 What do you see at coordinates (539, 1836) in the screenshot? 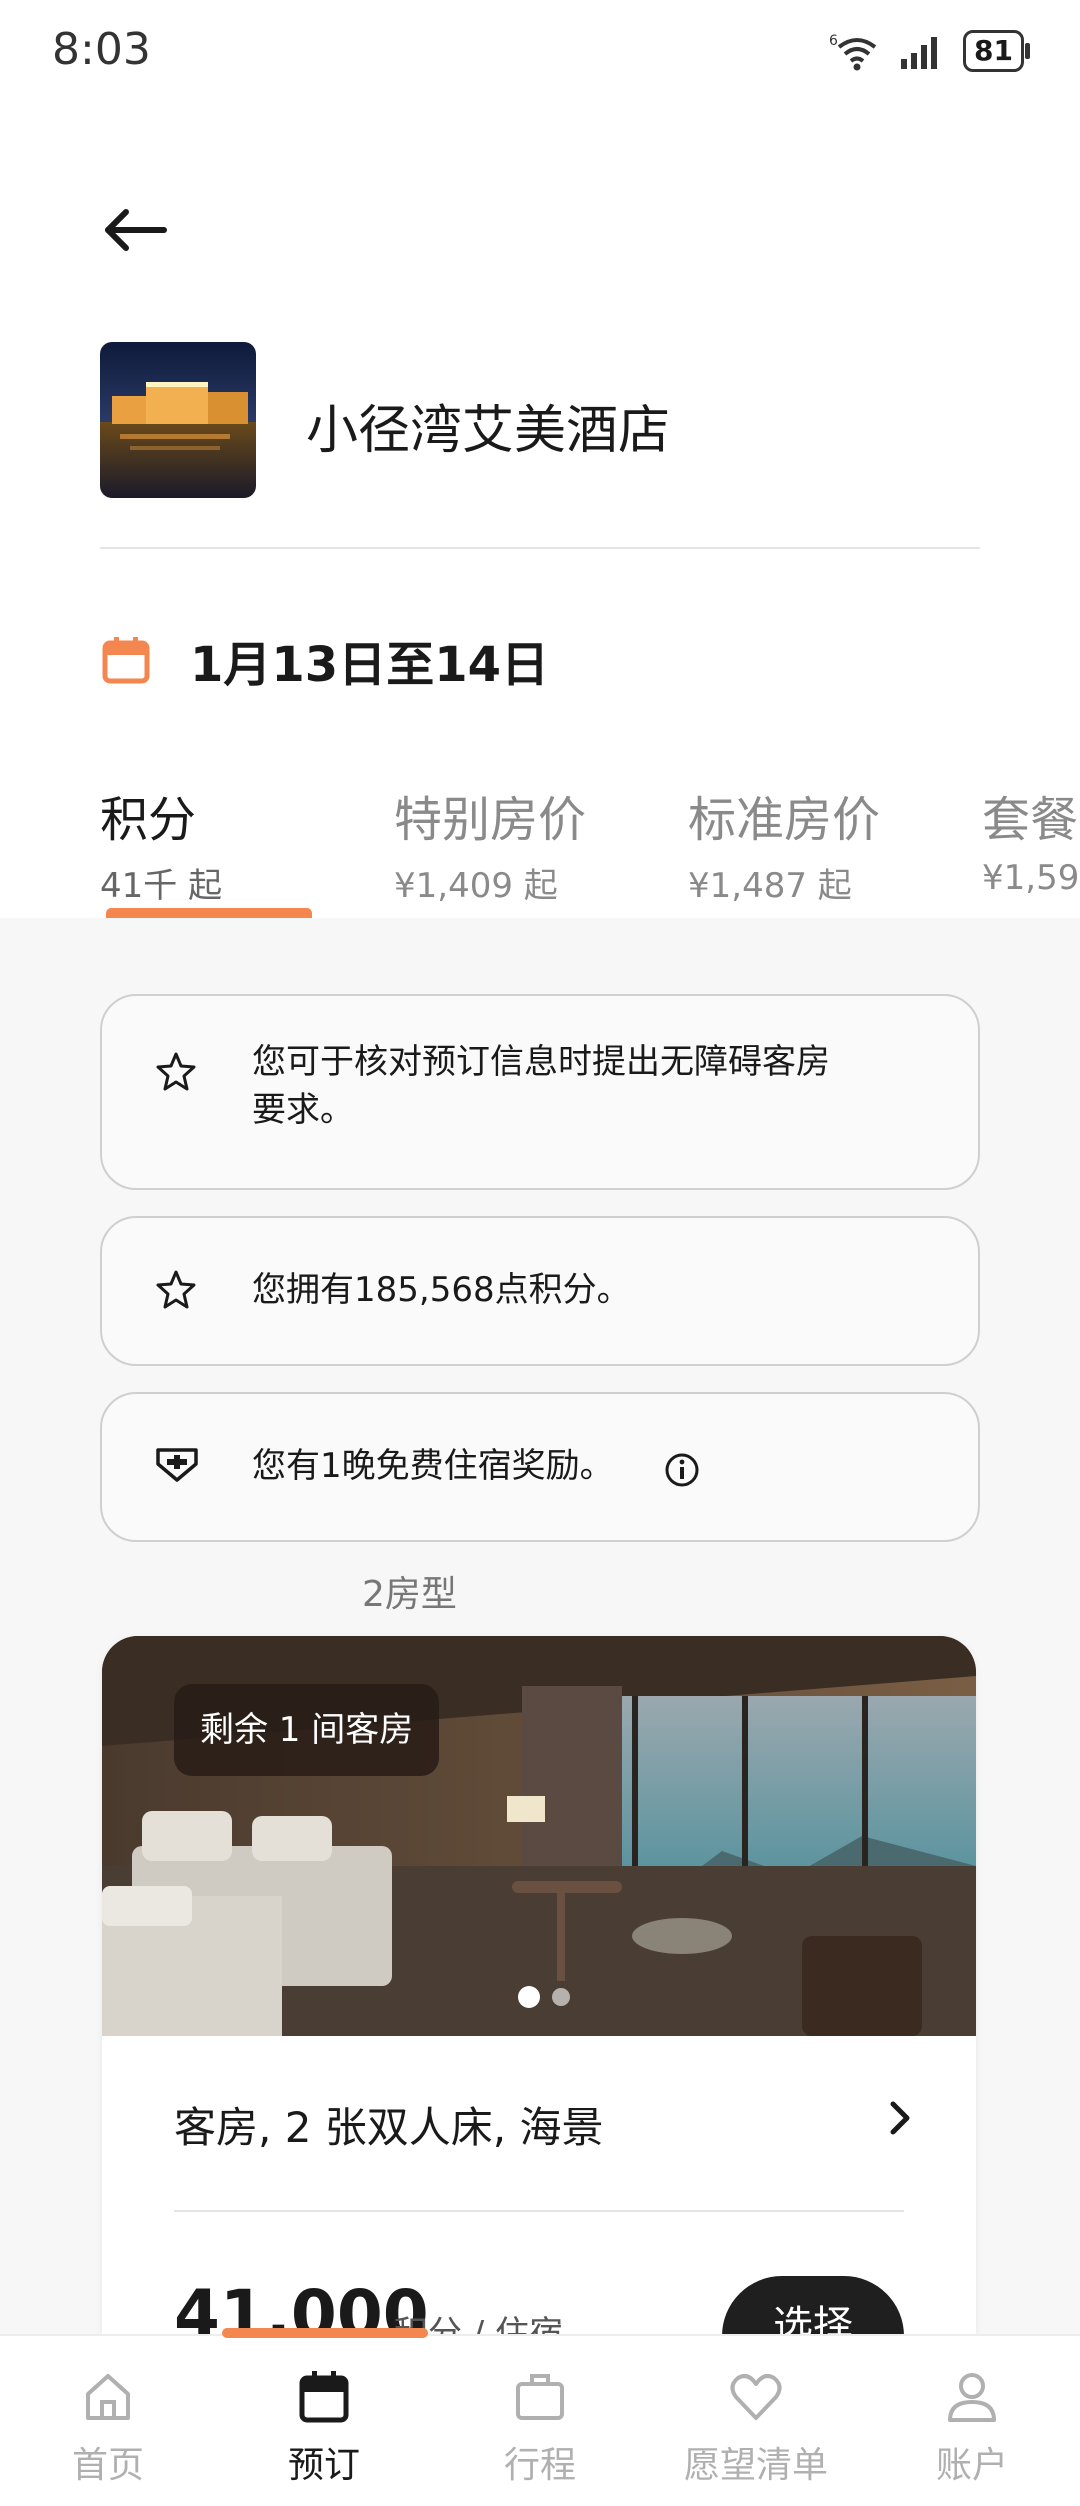
I see `room-photo: 剩余 1 间客房` at bounding box center [539, 1836].